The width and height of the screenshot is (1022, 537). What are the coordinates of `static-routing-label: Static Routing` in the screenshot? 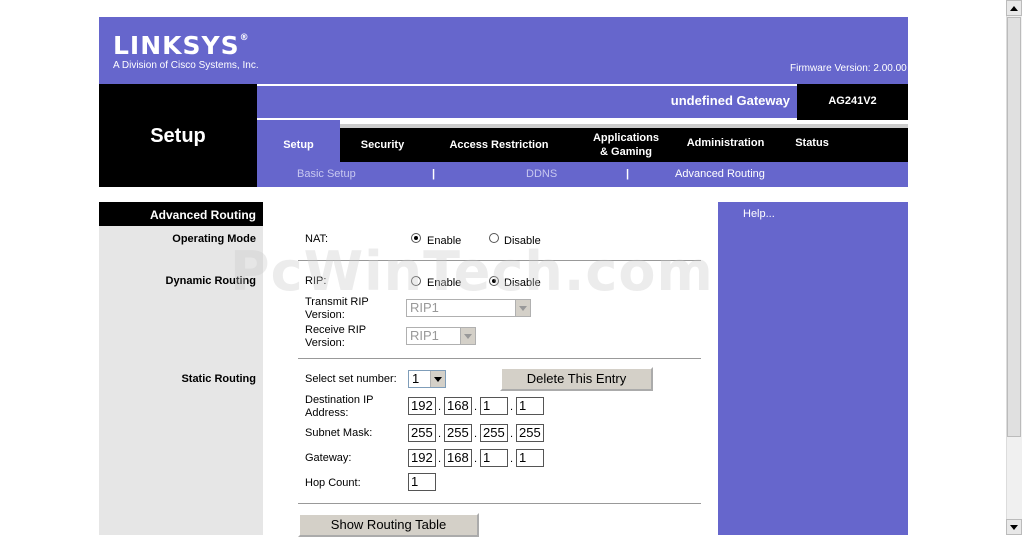 It's located at (218, 379).